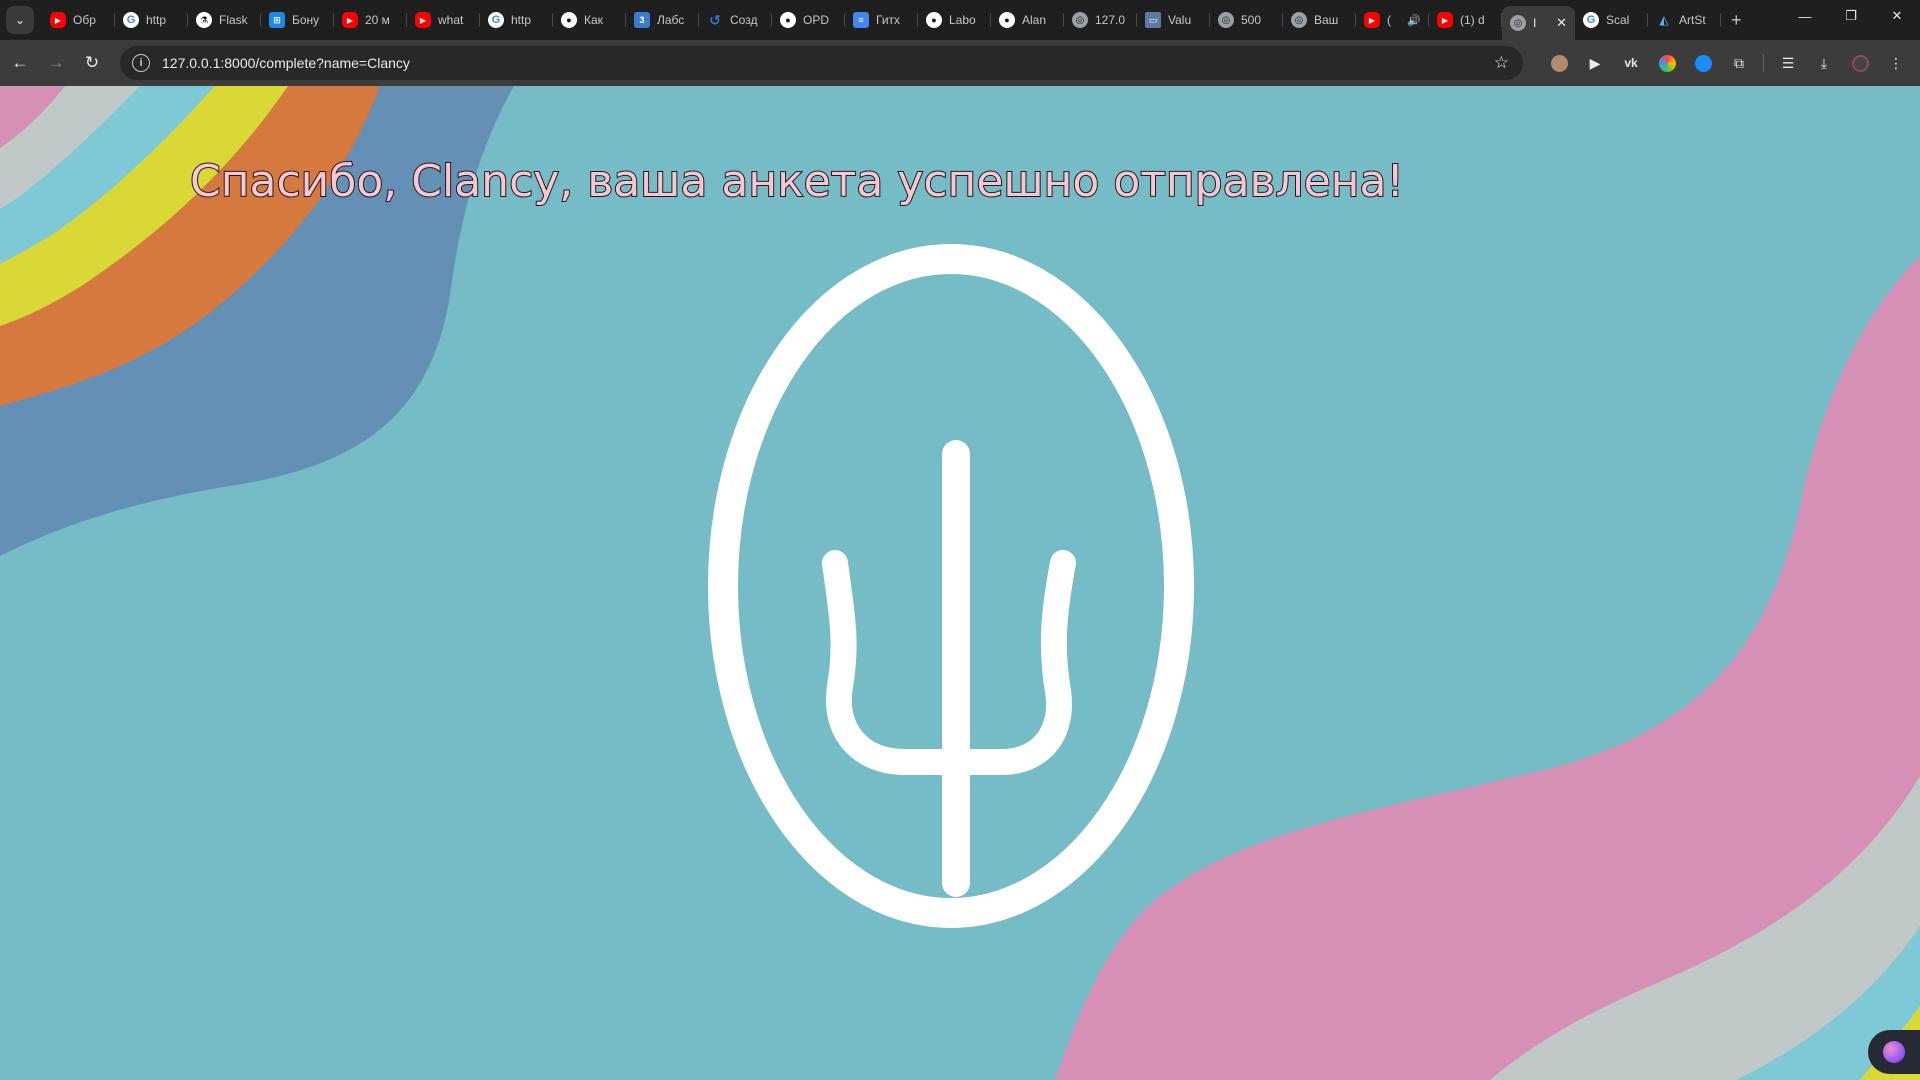 This screenshot has width=1920, height=1080. Describe the element at coordinates (821, 63) in the screenshot. I see `address-bar: i 127.0.0.1:8000/complete?name=Clancy ☆` at that location.